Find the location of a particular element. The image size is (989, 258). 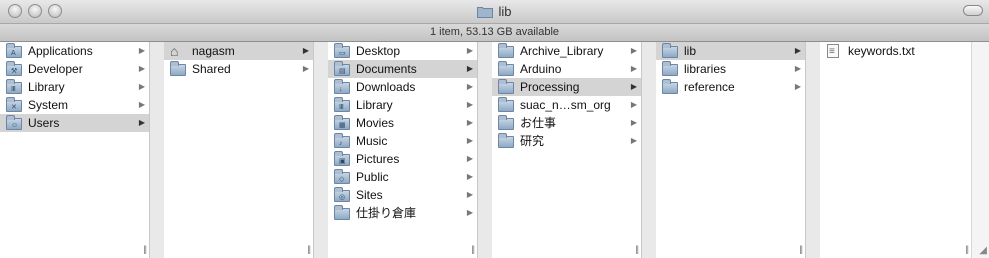

list-item: ◇ Public ▶ is located at coordinates (402, 177).